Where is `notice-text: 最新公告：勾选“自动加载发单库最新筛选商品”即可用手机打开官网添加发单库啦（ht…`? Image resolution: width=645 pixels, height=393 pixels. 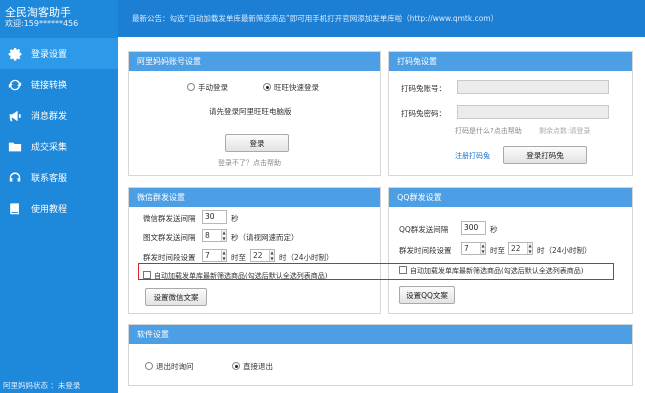
notice-text: 最新公告：勾选“自动加载发单库最新筛选商品”即可用手机打开官网添加发单库啦（ht… is located at coordinates (315, 18).